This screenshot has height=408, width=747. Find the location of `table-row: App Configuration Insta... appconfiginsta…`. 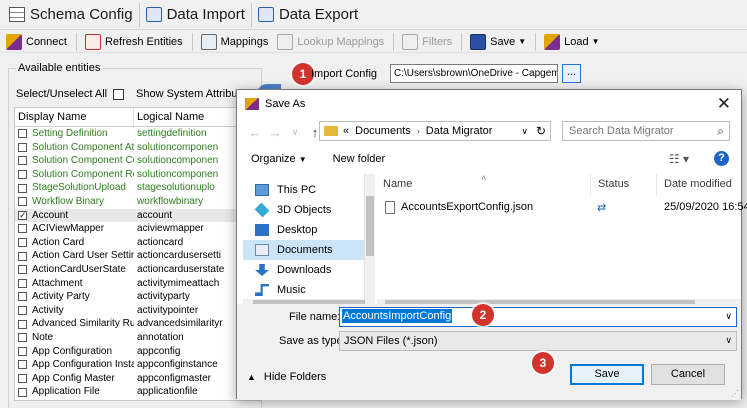

table-row: App Configuration Insta... appconfiginsta… is located at coordinates (137, 365).